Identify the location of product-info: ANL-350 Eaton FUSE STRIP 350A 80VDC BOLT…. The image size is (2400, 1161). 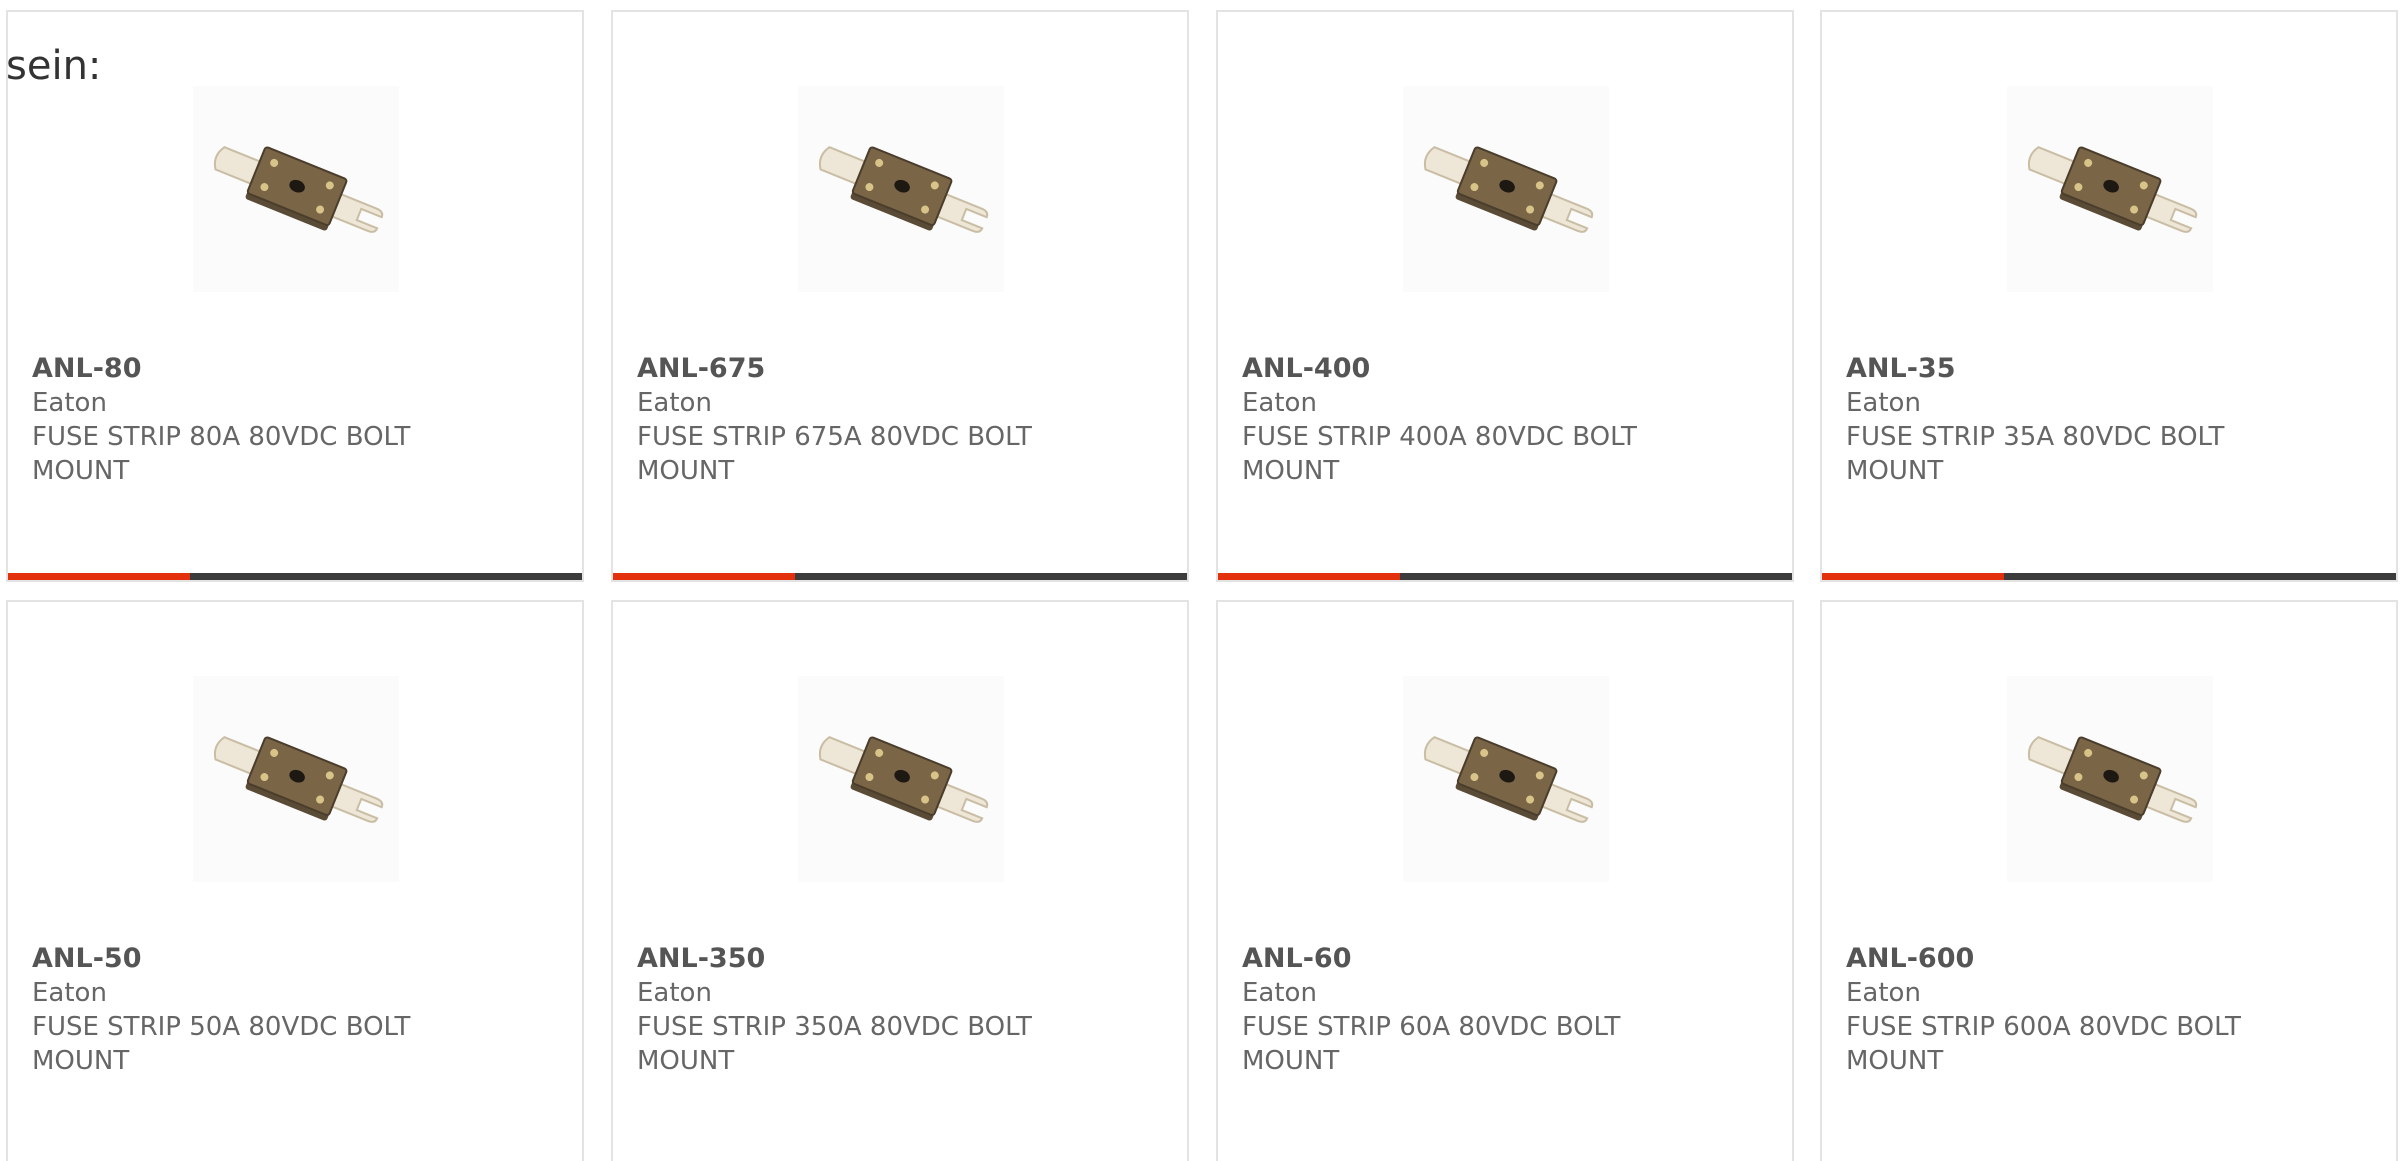
(857, 1010).